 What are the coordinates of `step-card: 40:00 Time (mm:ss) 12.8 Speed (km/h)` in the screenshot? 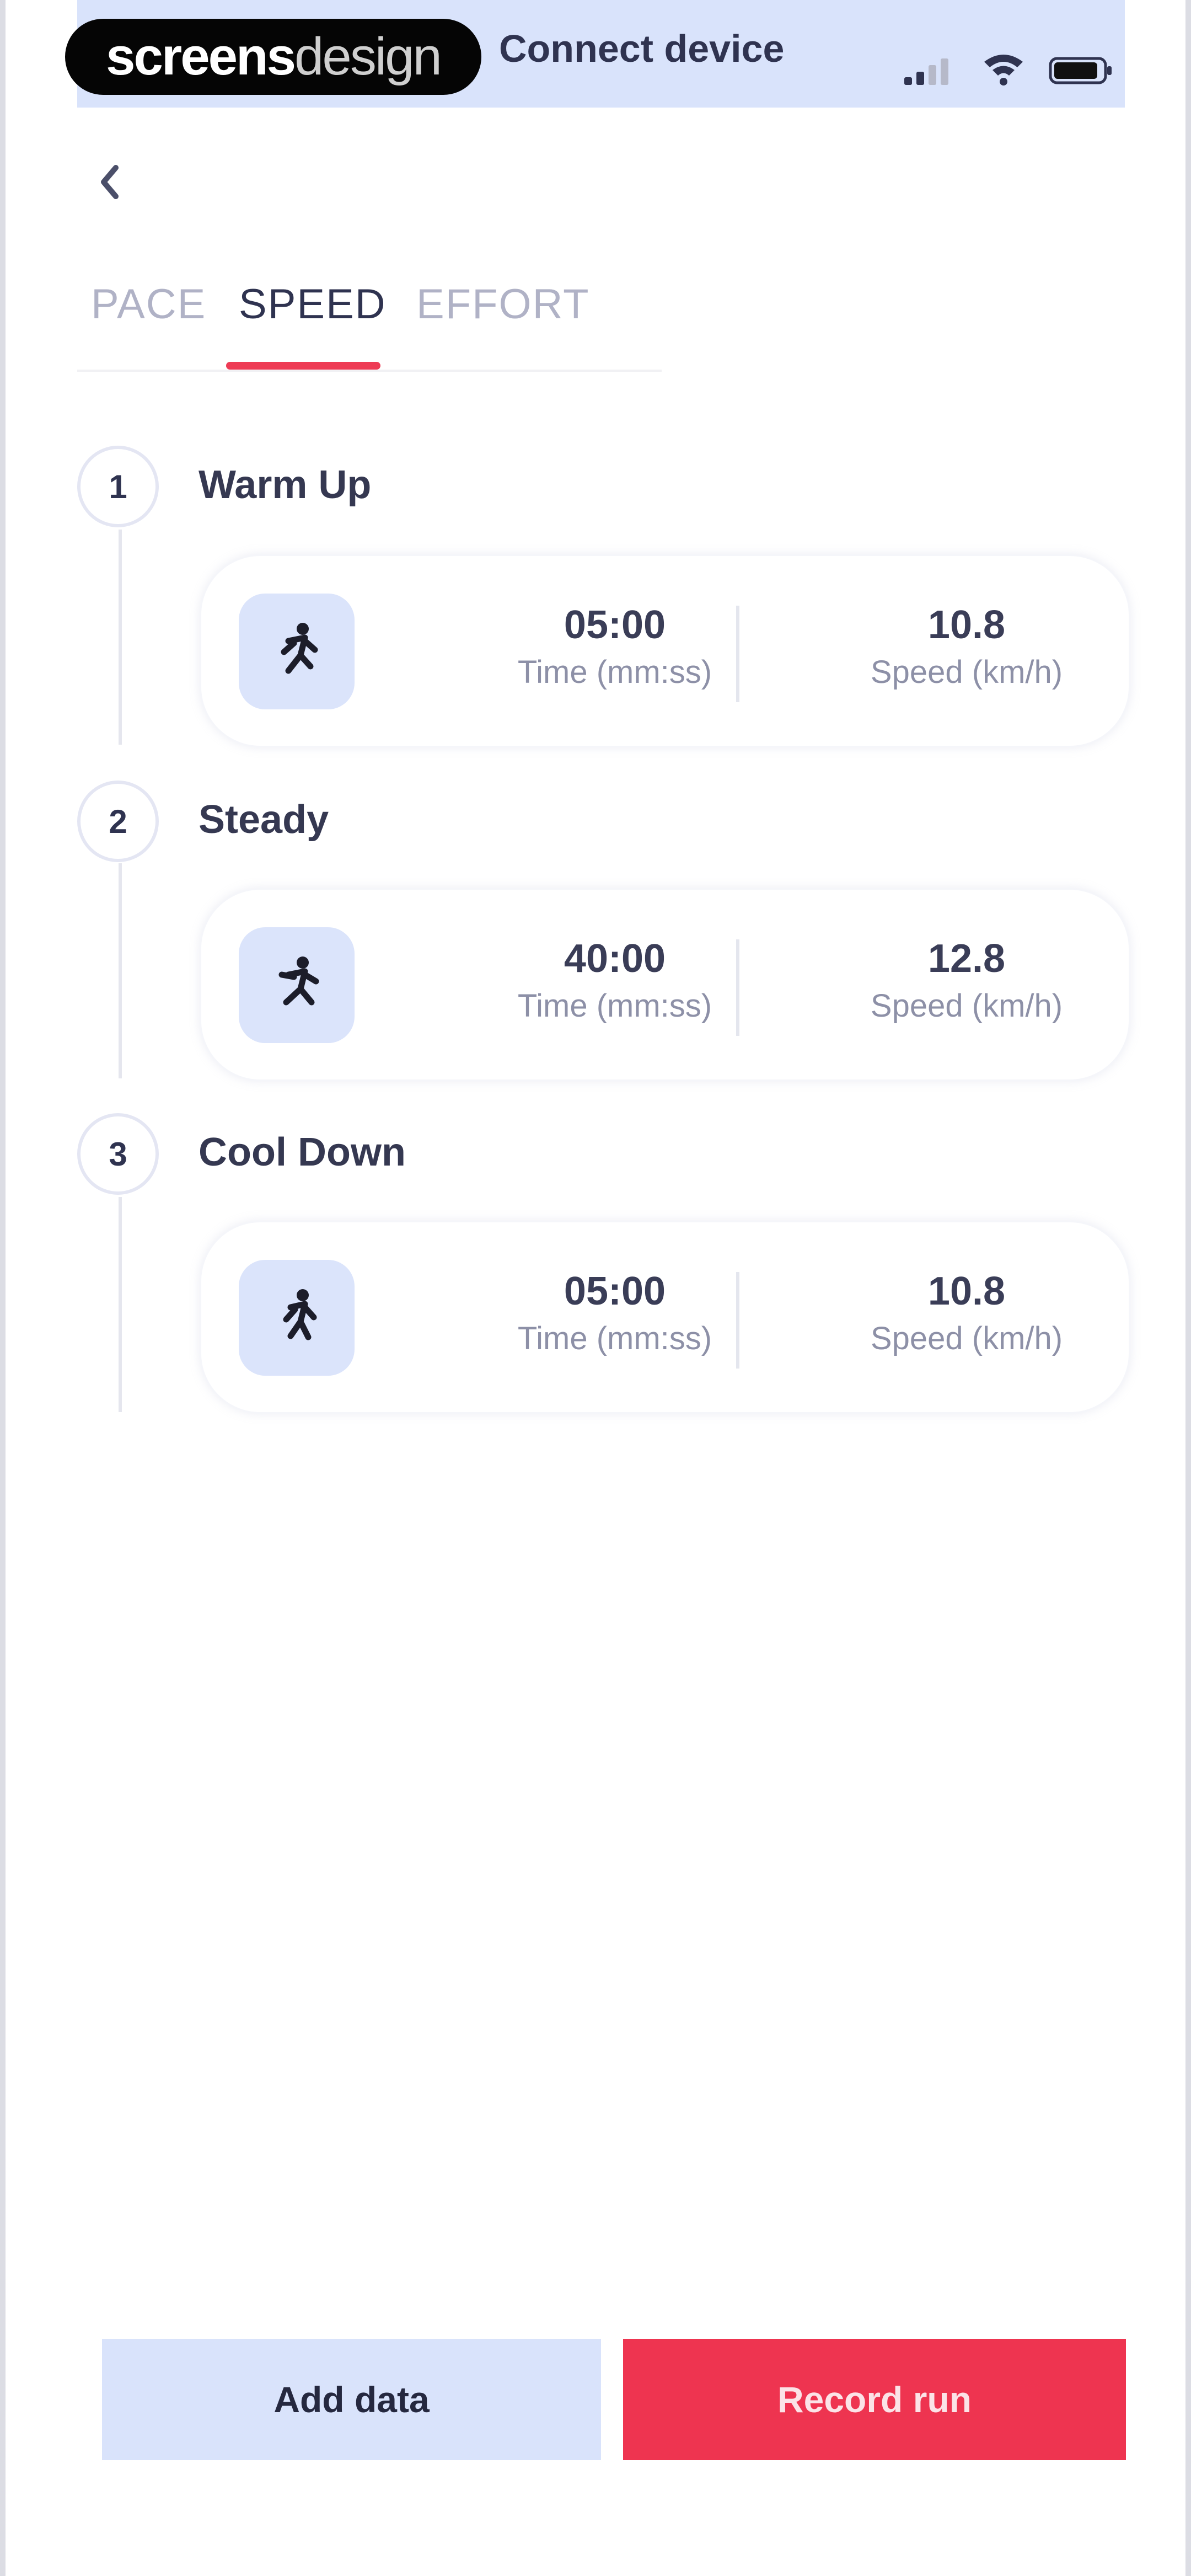 It's located at (665, 984).